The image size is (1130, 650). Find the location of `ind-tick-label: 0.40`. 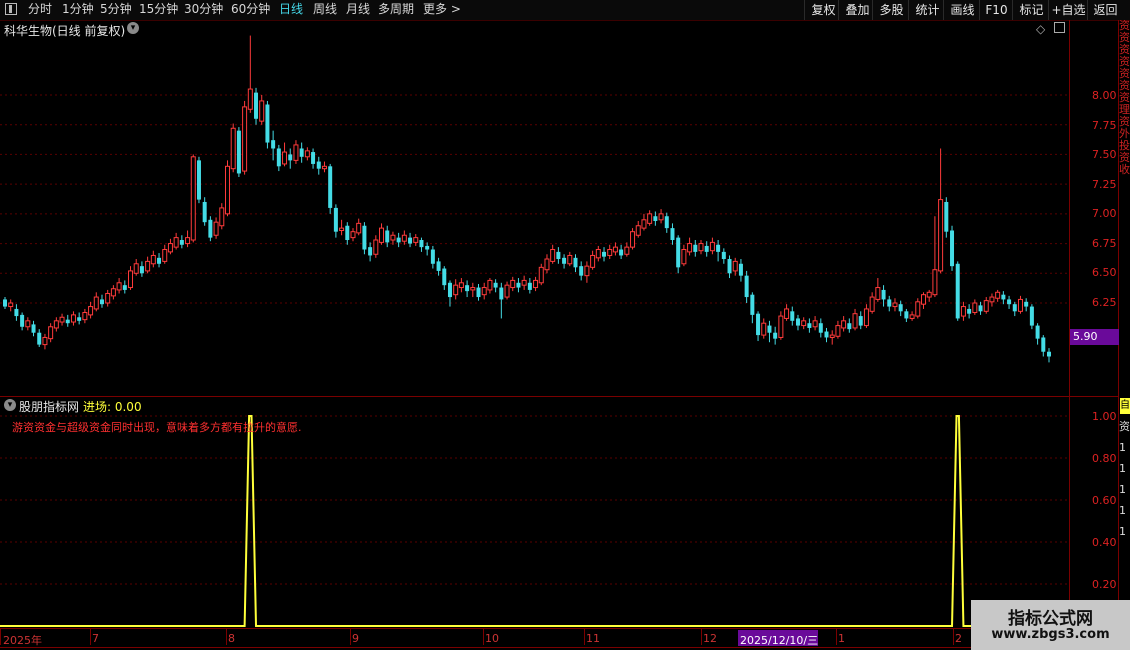

ind-tick-label: 0.40 is located at coordinates (1104, 542).